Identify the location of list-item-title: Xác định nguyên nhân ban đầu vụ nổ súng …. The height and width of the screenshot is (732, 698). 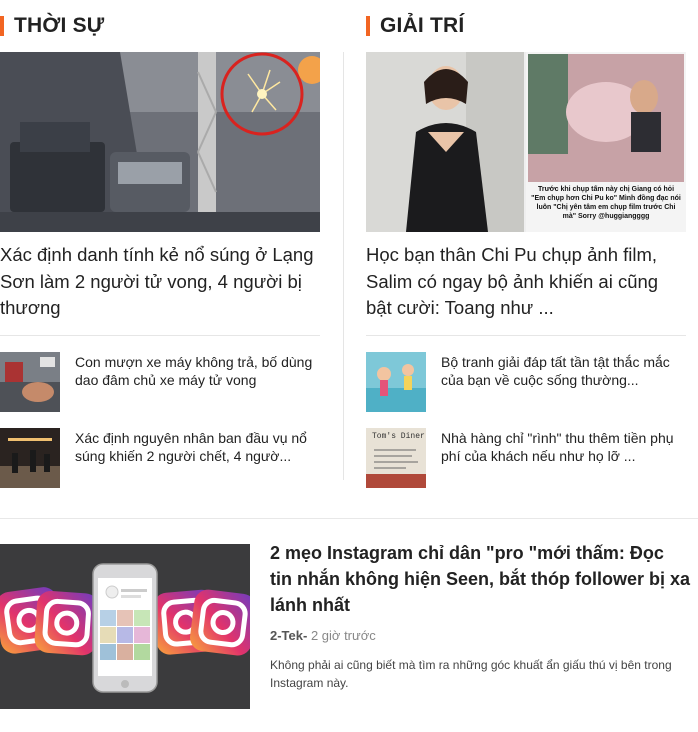
(197, 458).